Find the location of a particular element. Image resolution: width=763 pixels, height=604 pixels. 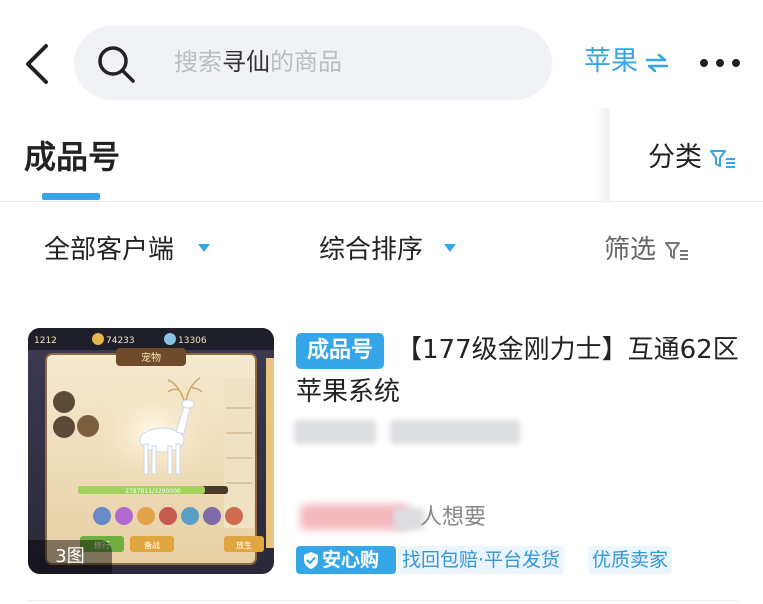

search-keyword: 寻仙 is located at coordinates (246, 62).